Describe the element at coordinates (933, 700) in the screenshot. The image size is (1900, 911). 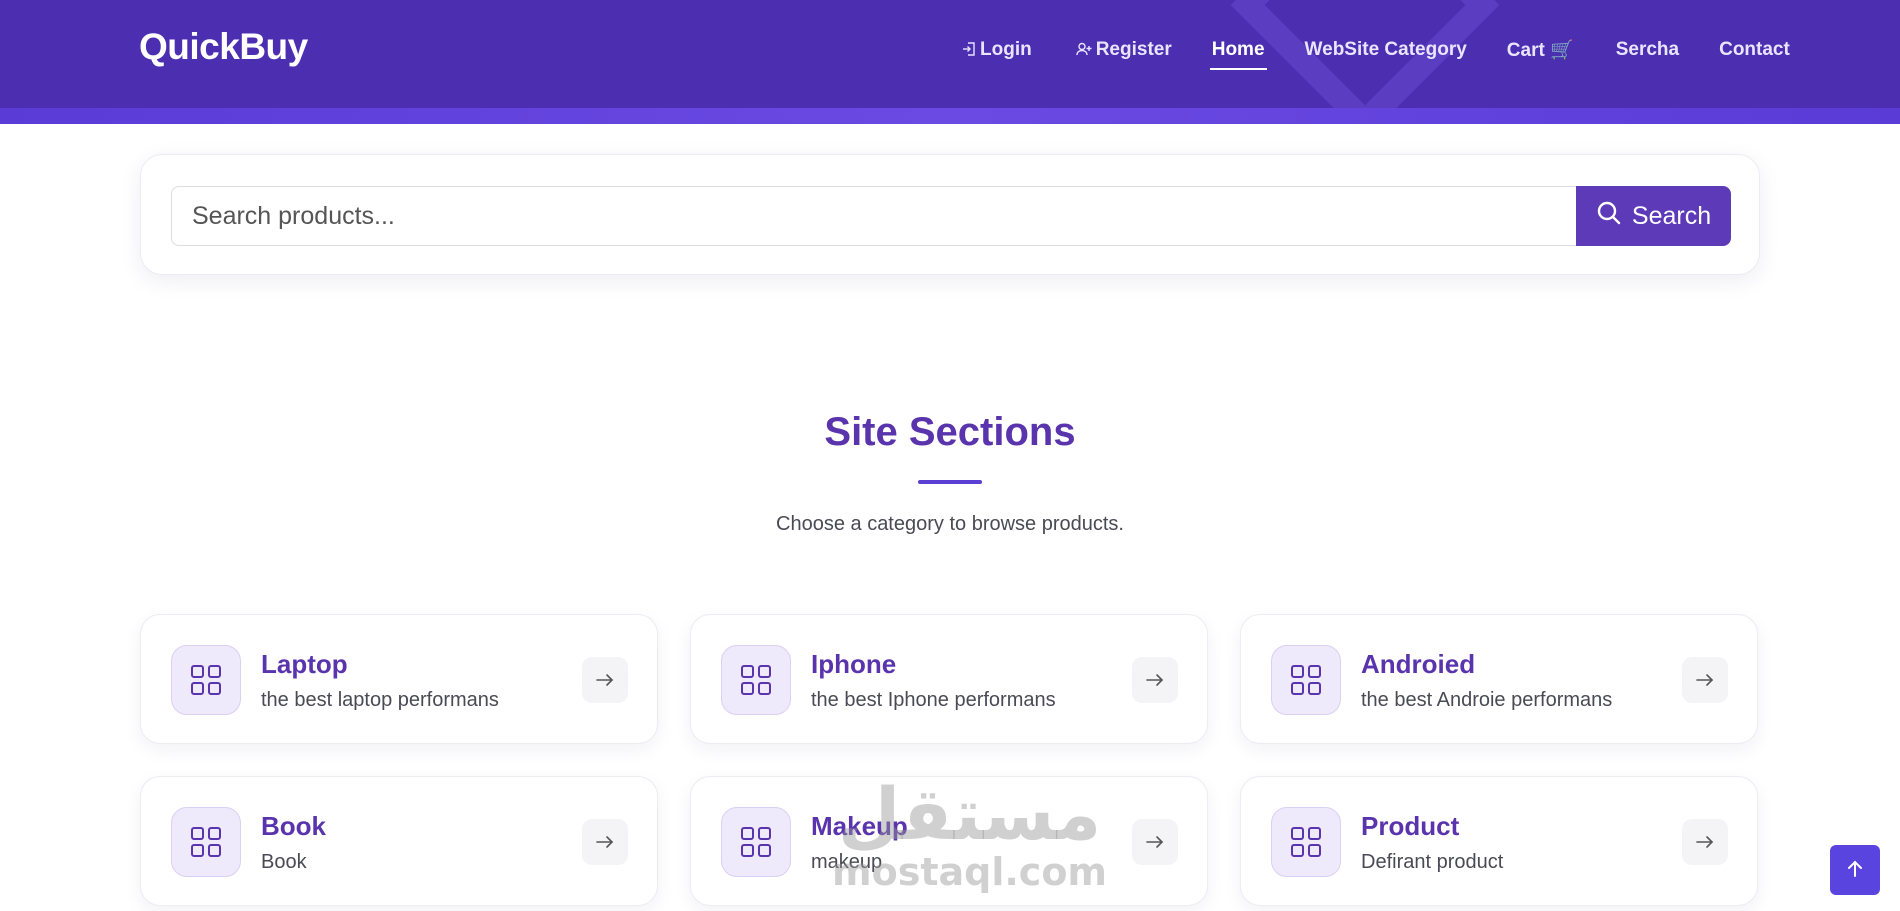
I see `category-desc: the best Iphone performans` at that location.